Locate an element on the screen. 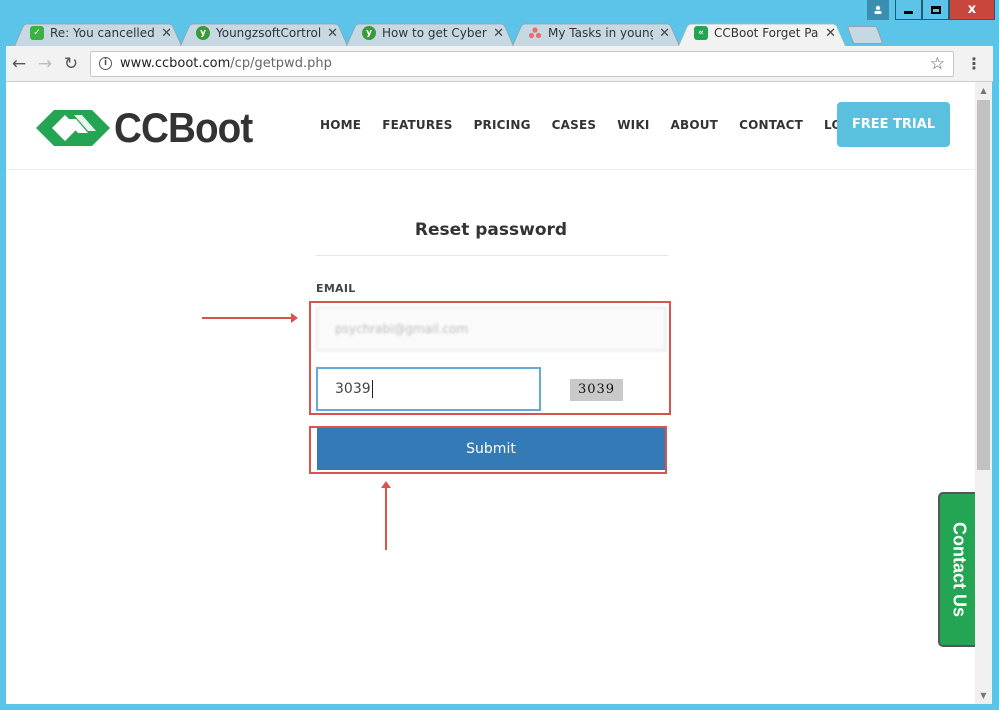 The height and width of the screenshot is (710, 999). scrollbar-thumb is located at coordinates (983, 285).